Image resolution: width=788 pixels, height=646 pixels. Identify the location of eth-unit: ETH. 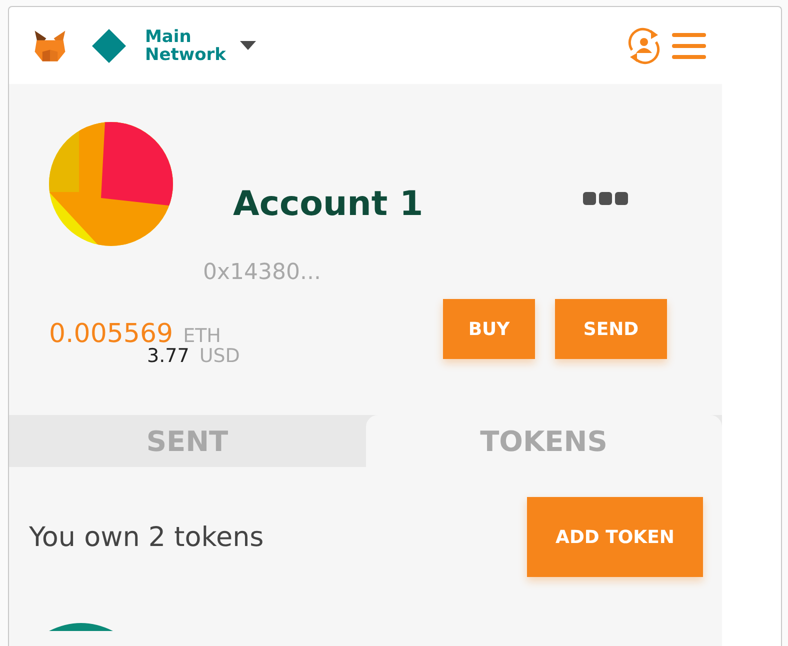
(202, 336).